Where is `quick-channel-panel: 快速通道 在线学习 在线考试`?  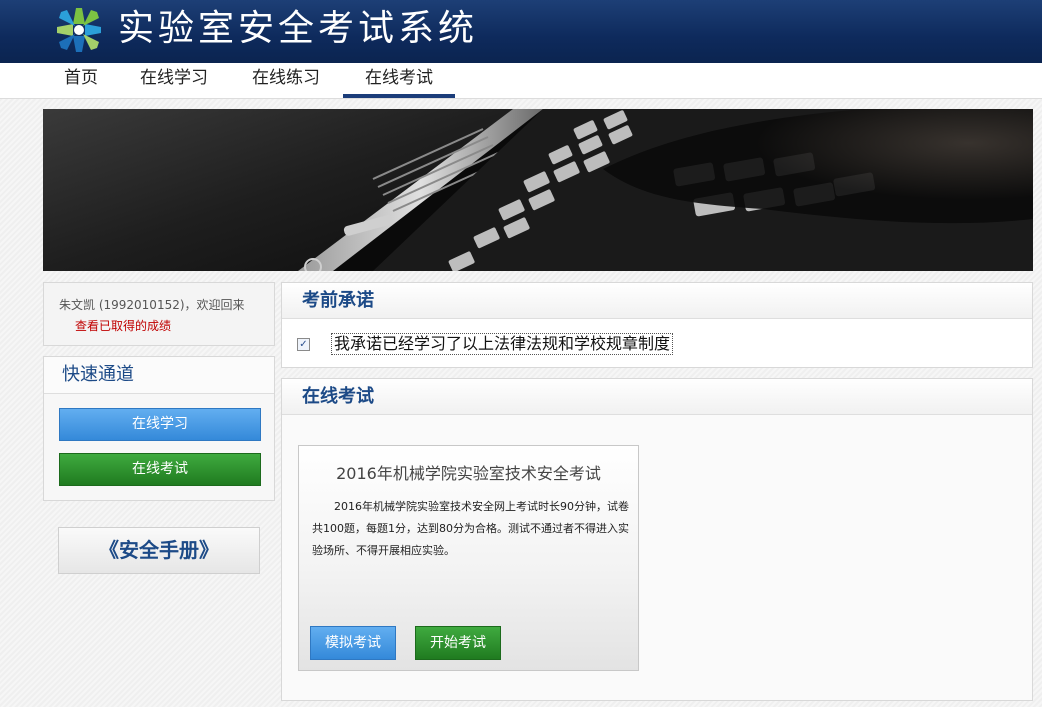 quick-channel-panel: 快速通道 在线学习 在线考试 is located at coordinates (159, 428).